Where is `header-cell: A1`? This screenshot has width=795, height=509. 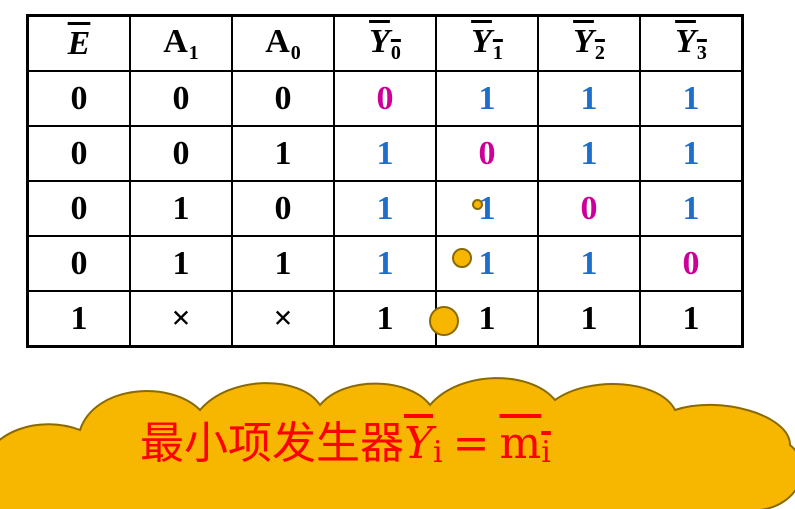
header-cell: A1 is located at coordinates (181, 43).